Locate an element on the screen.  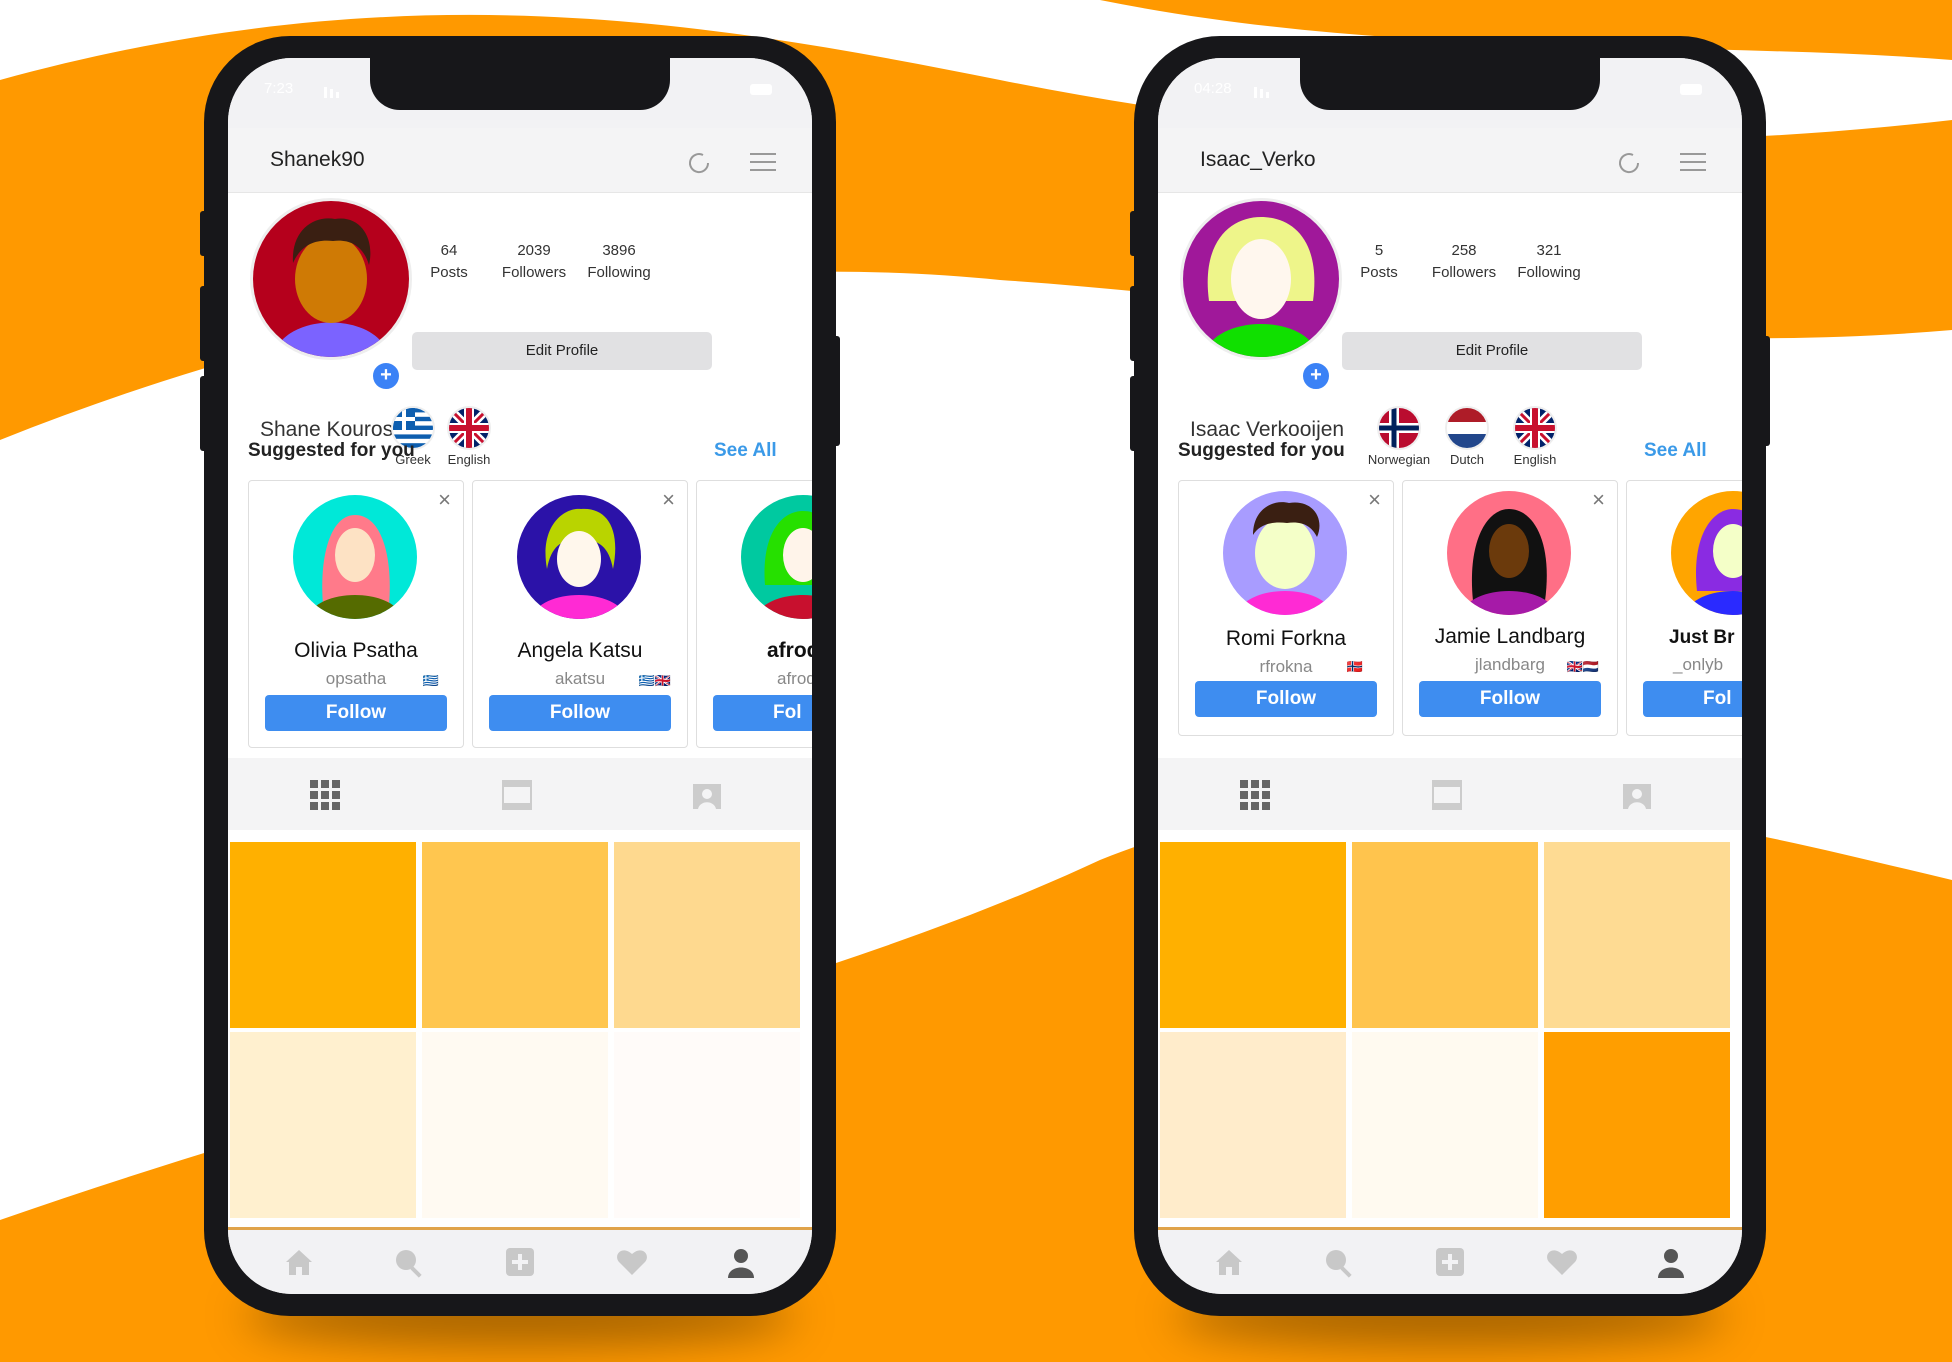
stat-posts: 5 Posts is located at coordinates (1379, 262).